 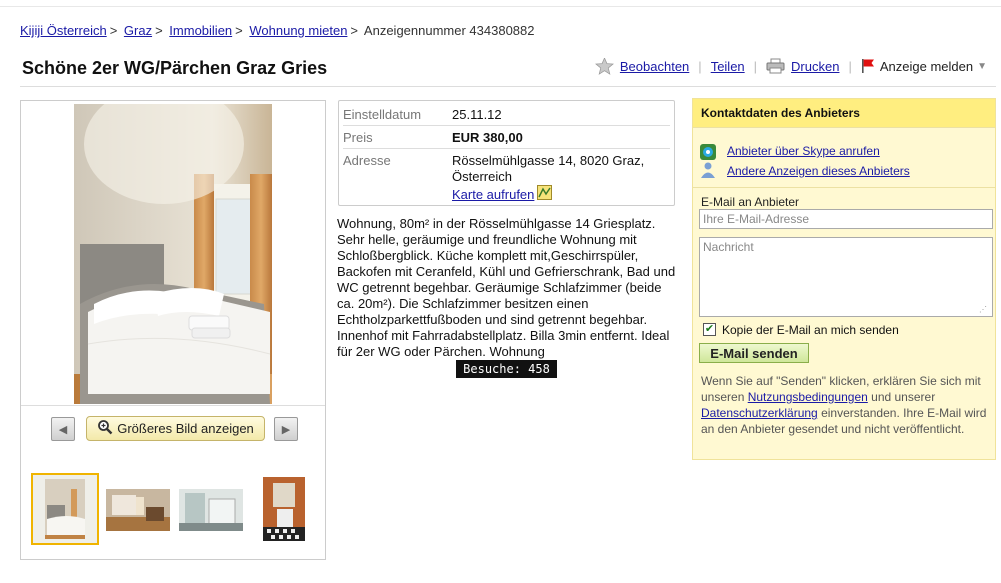 What do you see at coordinates (493, 195) in the screenshot?
I see `map-link: Karte aufrufen` at bounding box center [493, 195].